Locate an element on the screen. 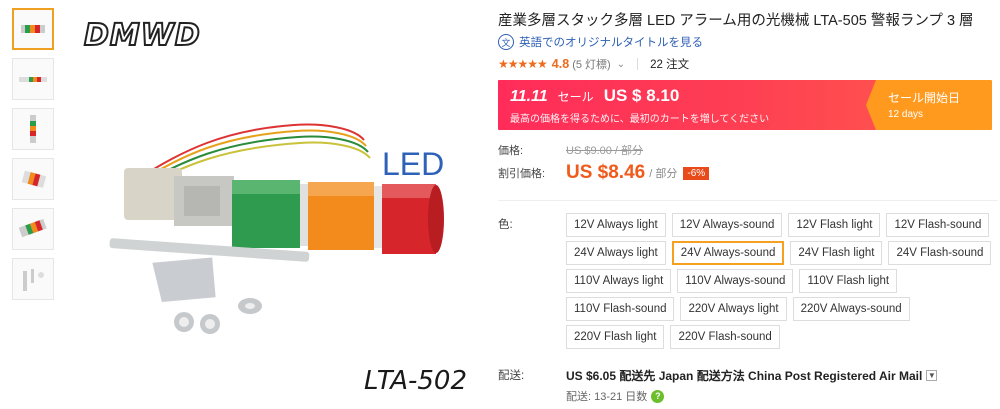 The width and height of the screenshot is (1000, 409). rating-value: 4.8 is located at coordinates (560, 64).